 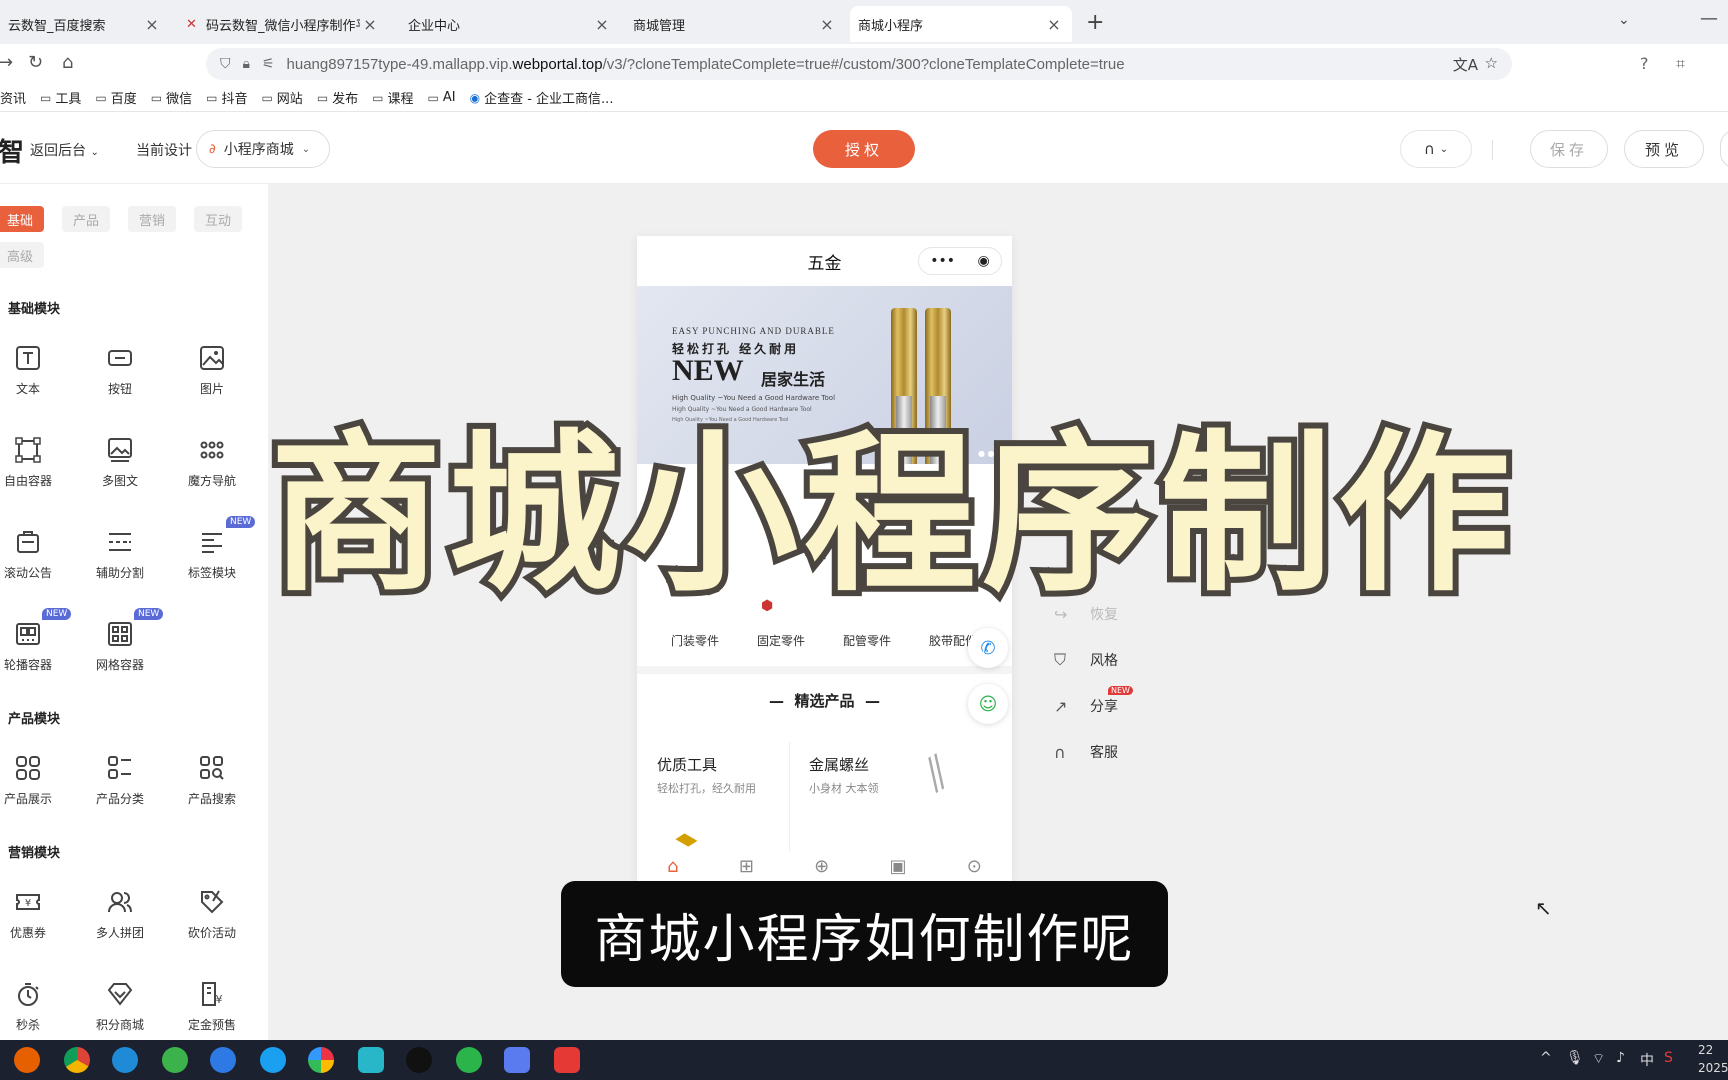 I want to click on phone-call-icon: ✆, so click(x=988, y=648).